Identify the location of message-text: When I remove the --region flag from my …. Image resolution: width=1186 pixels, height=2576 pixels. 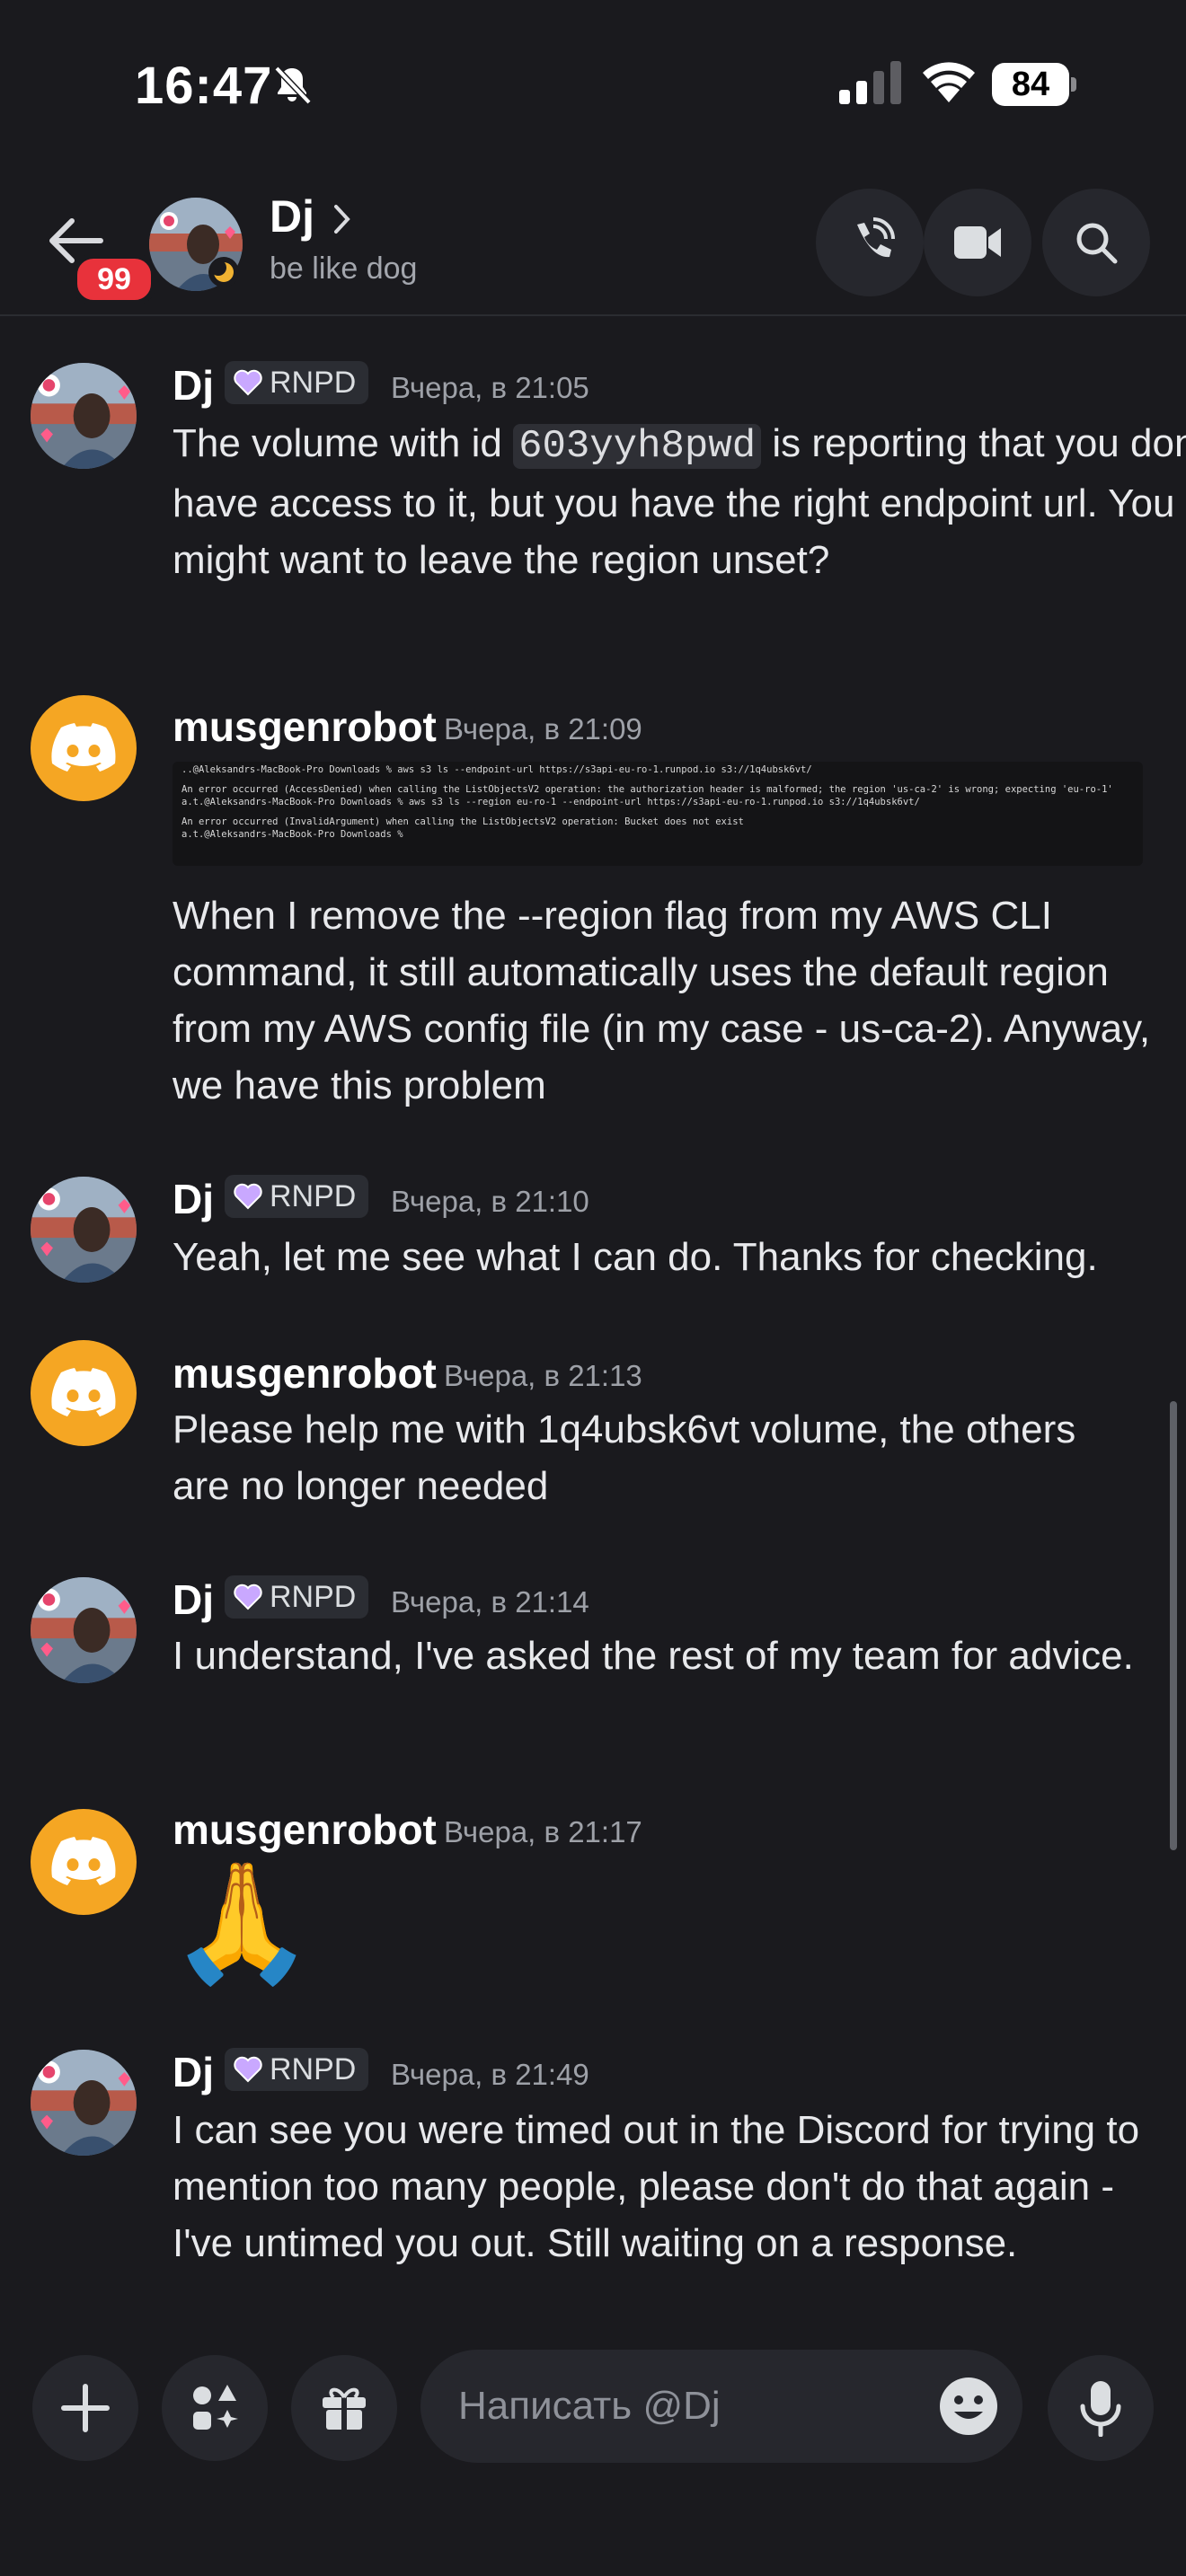
(662, 1000).